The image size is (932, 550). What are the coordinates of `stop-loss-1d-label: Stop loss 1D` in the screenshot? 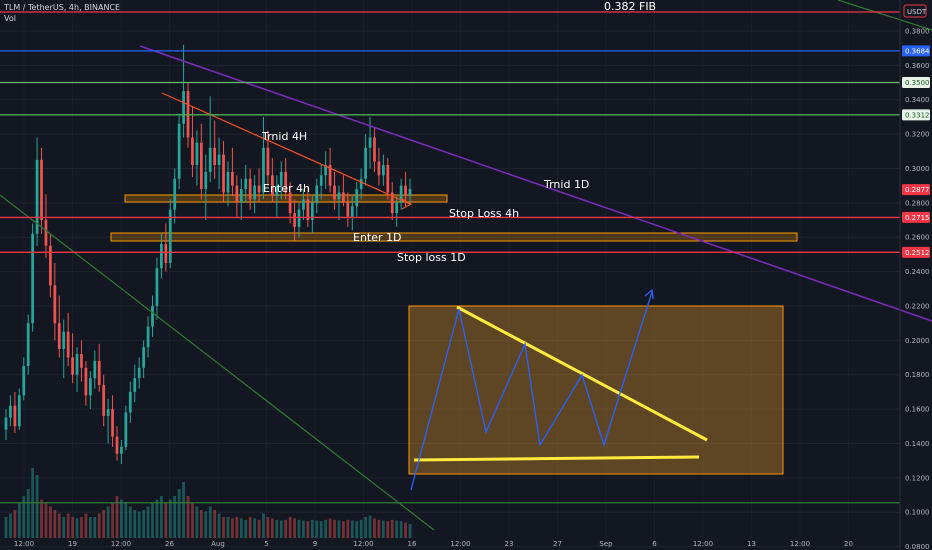 It's located at (431, 257).